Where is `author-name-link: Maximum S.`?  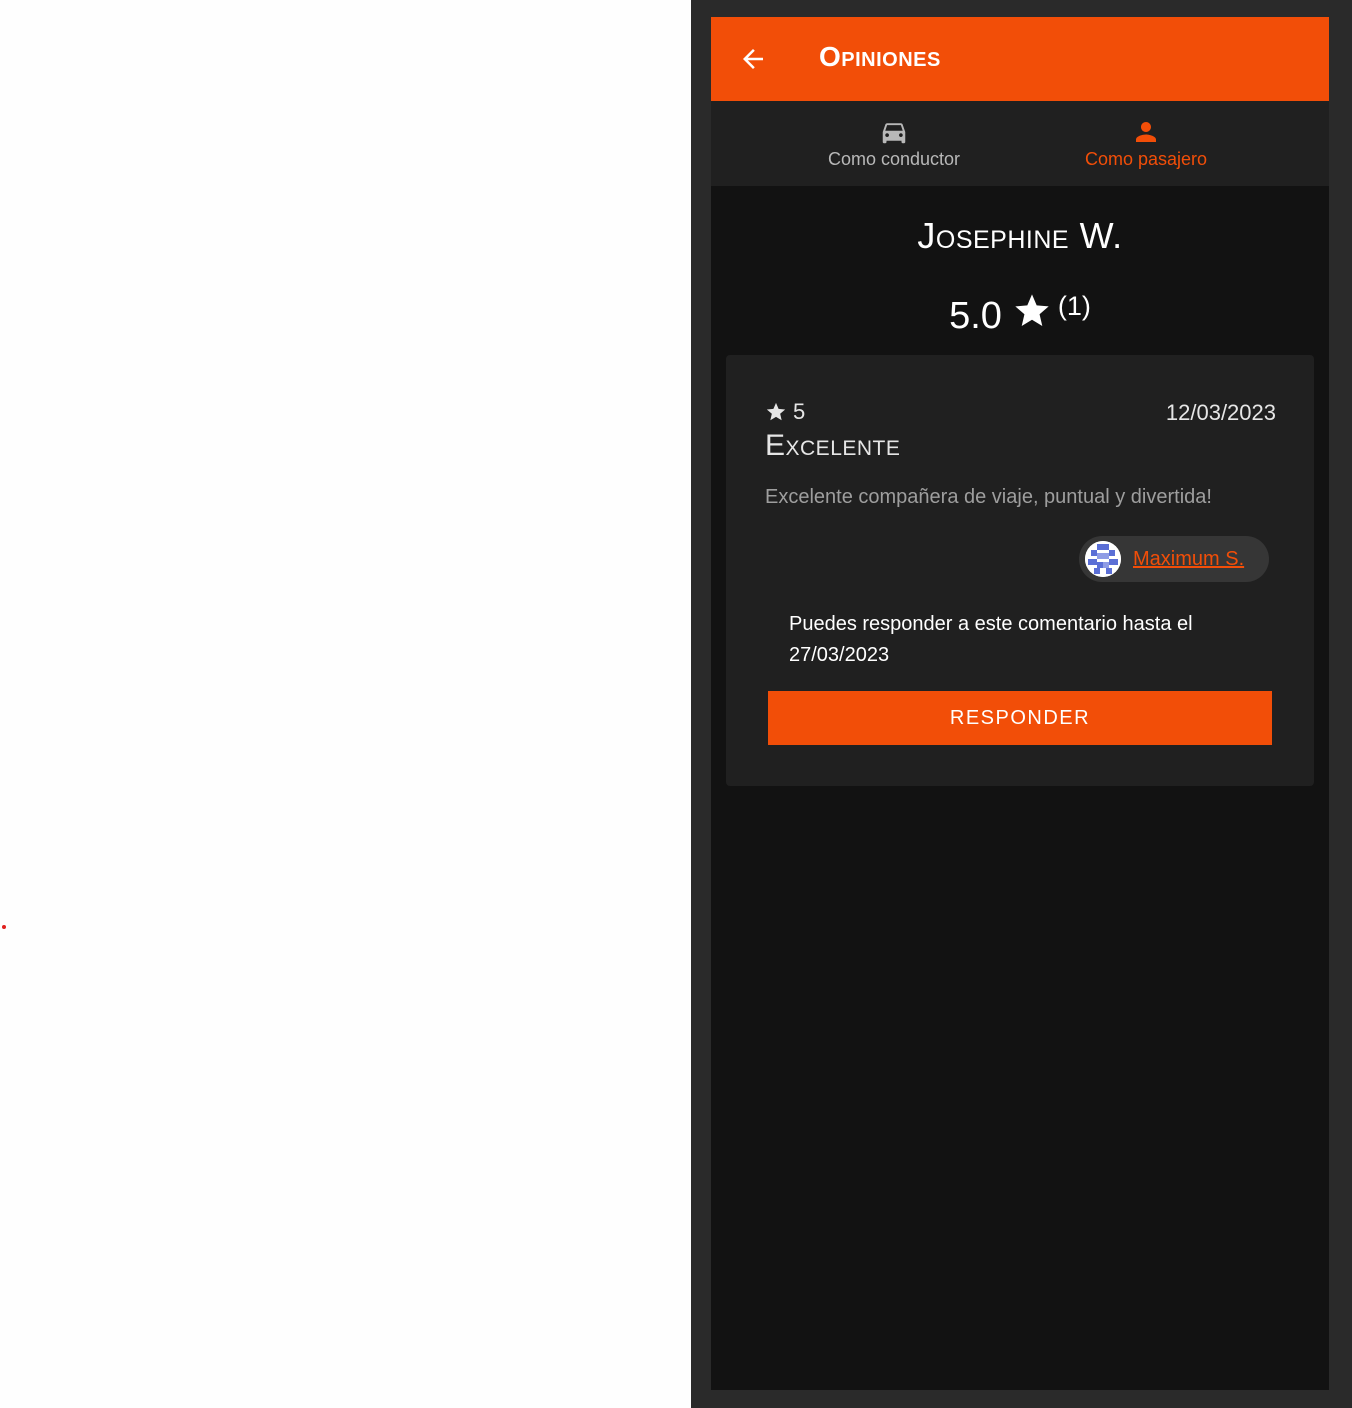 author-name-link: Maximum S. is located at coordinates (1188, 559).